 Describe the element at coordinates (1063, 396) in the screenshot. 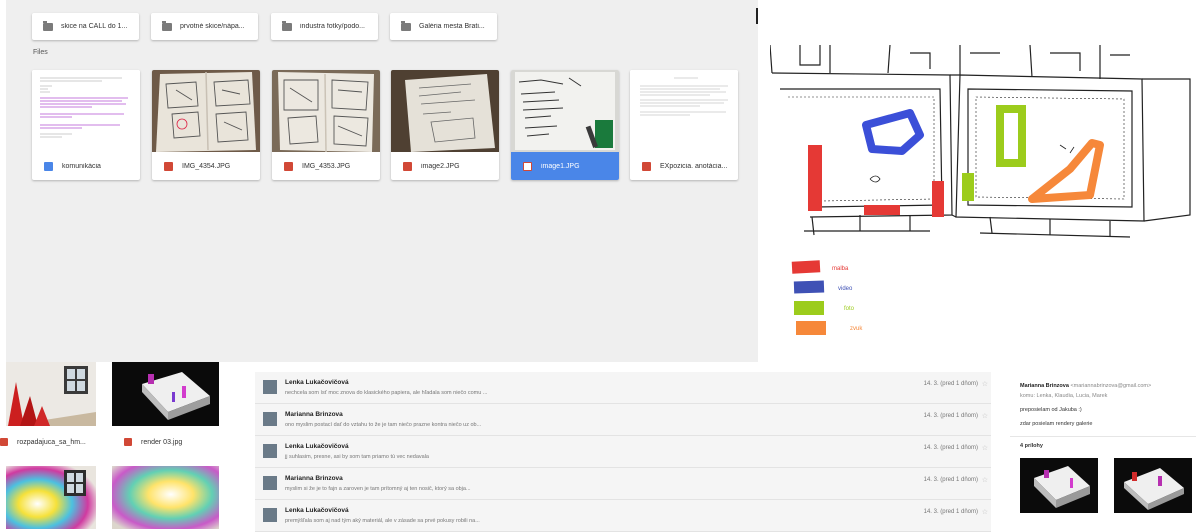

I see `detail-recipients: komu: Lenka, Klaudia, Lucia, Marek` at that location.